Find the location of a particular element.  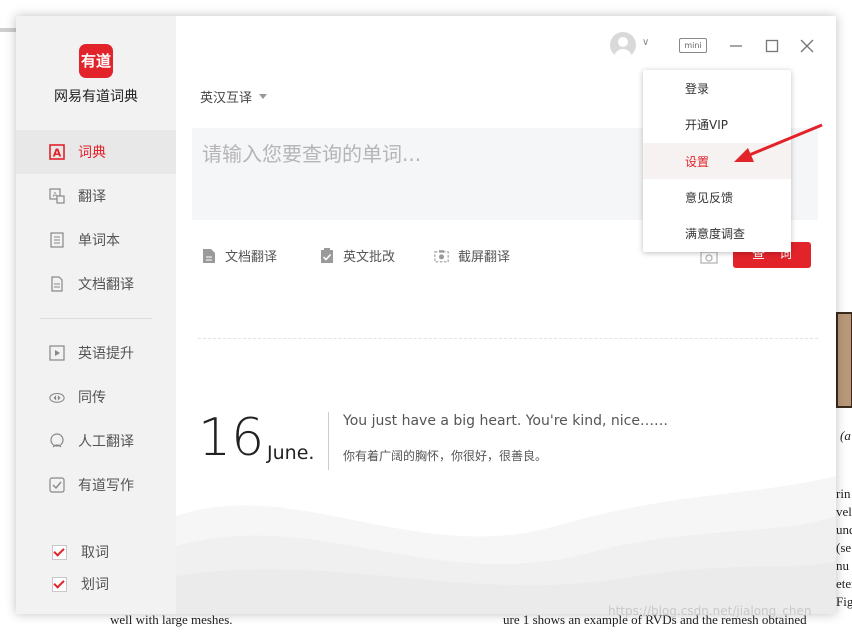

background-text-line: nu is located at coordinates (842, 565).